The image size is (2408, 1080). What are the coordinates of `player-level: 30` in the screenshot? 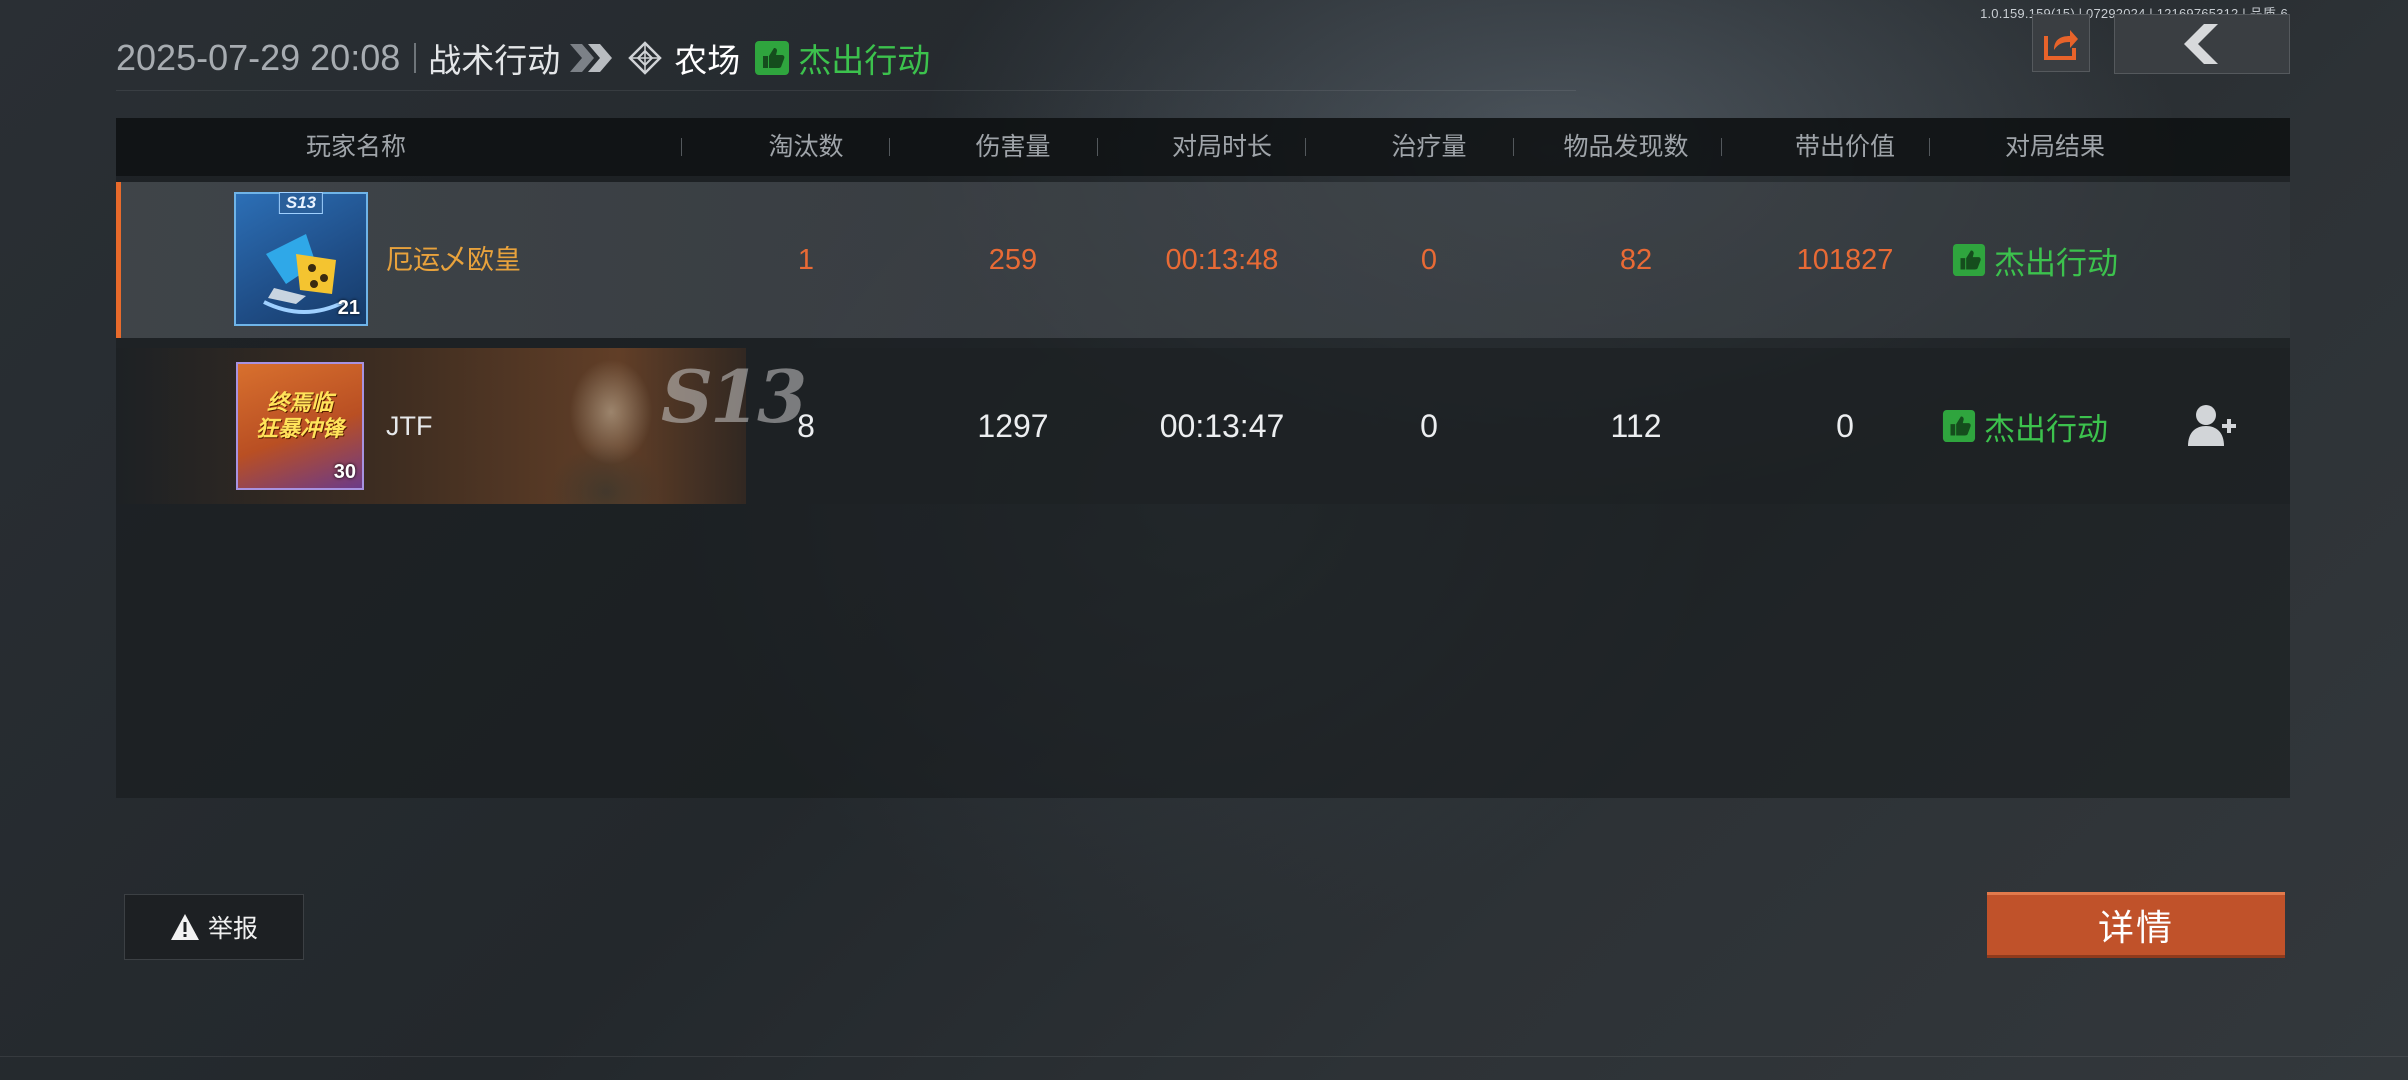 It's located at (344, 472).